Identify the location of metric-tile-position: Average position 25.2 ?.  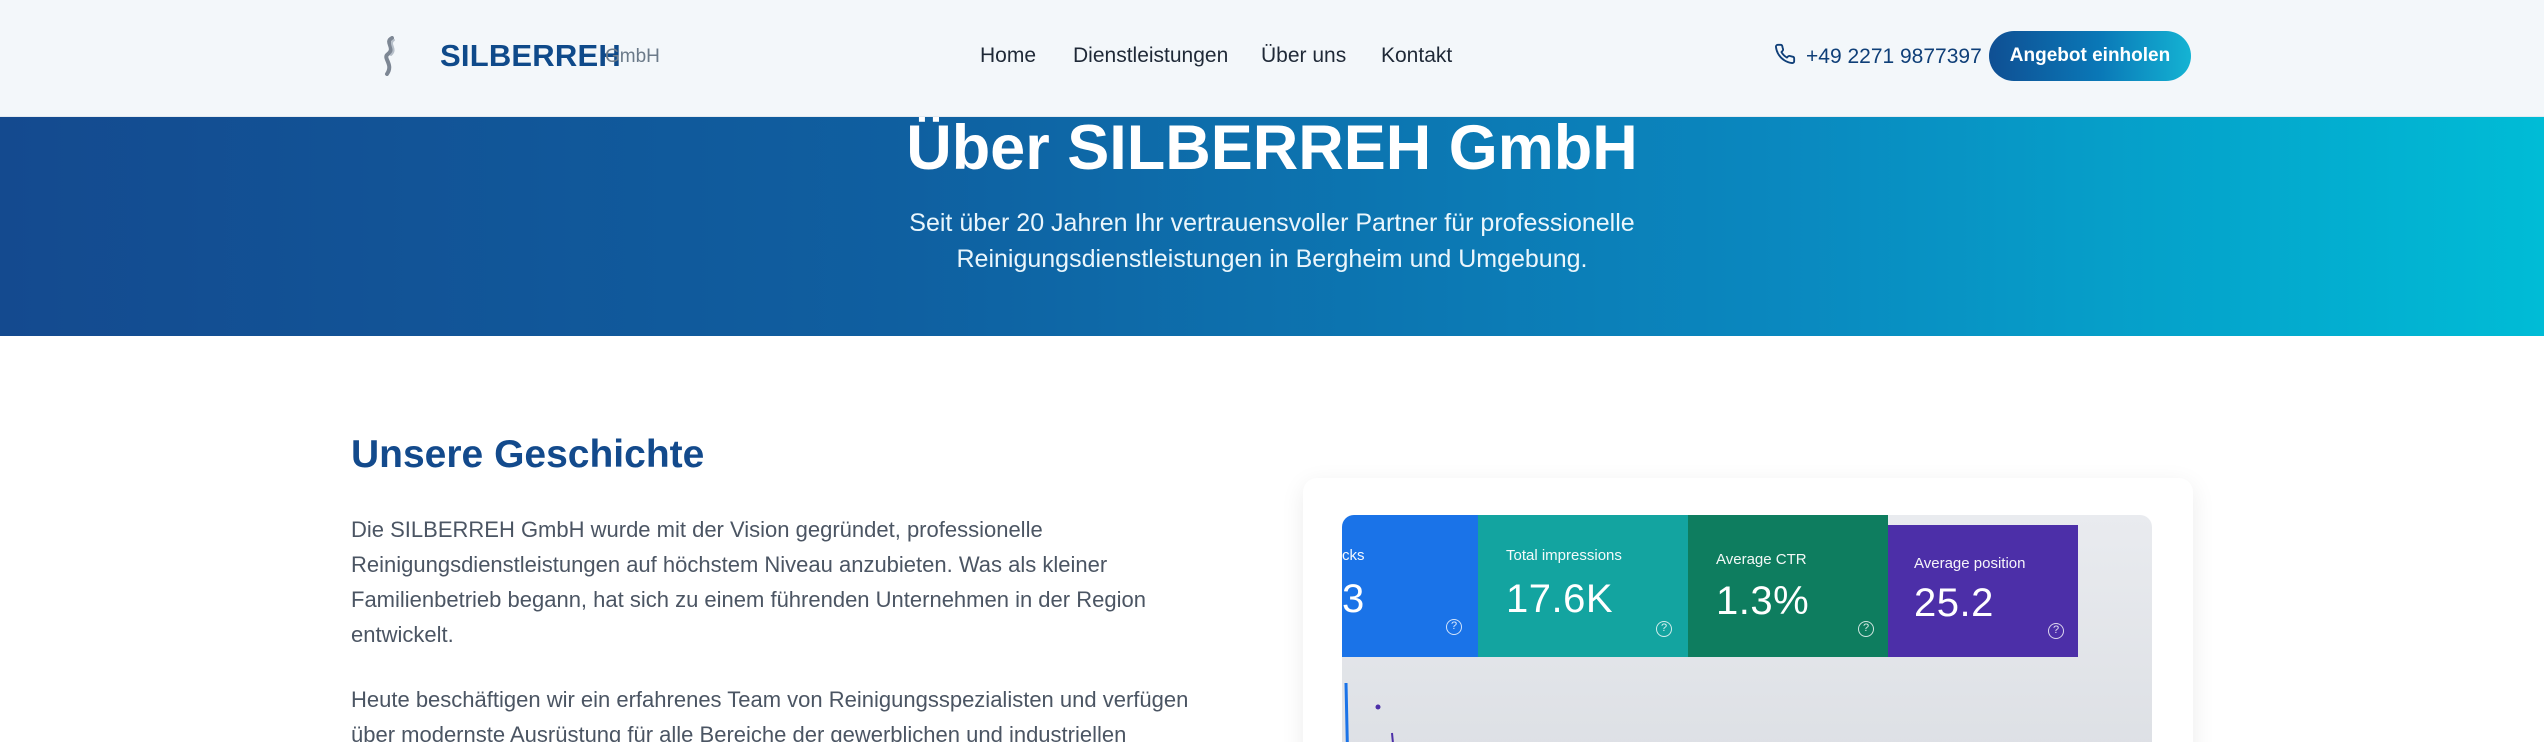
(1983, 591).